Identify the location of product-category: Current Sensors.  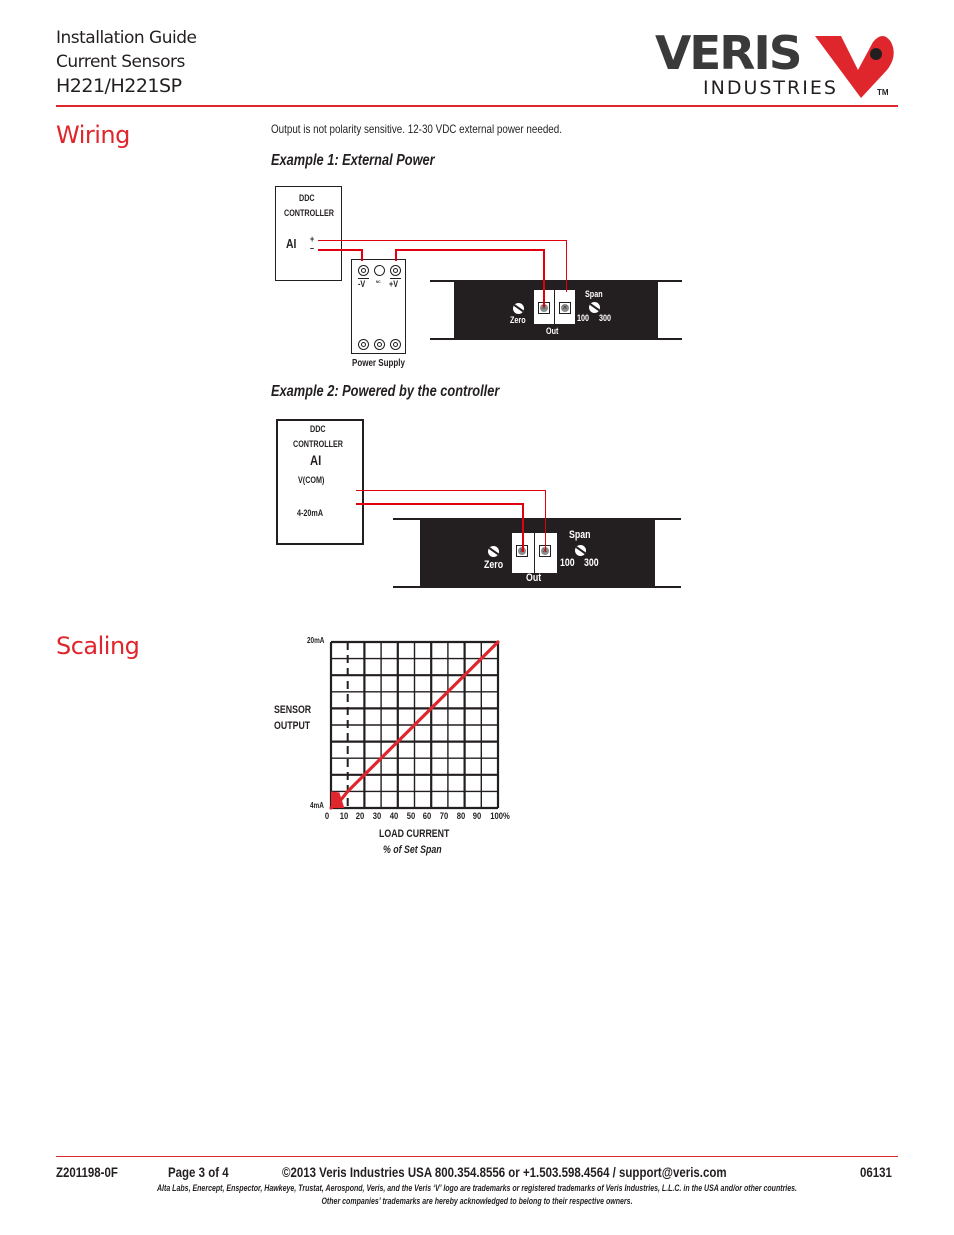
(120, 62).